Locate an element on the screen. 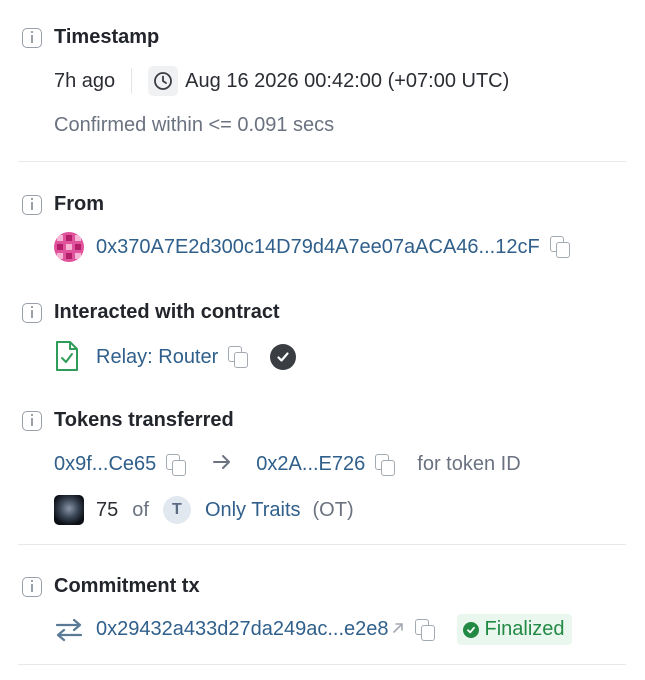 The width and height of the screenshot is (645, 680). status-badge: Finalized is located at coordinates (514, 629).